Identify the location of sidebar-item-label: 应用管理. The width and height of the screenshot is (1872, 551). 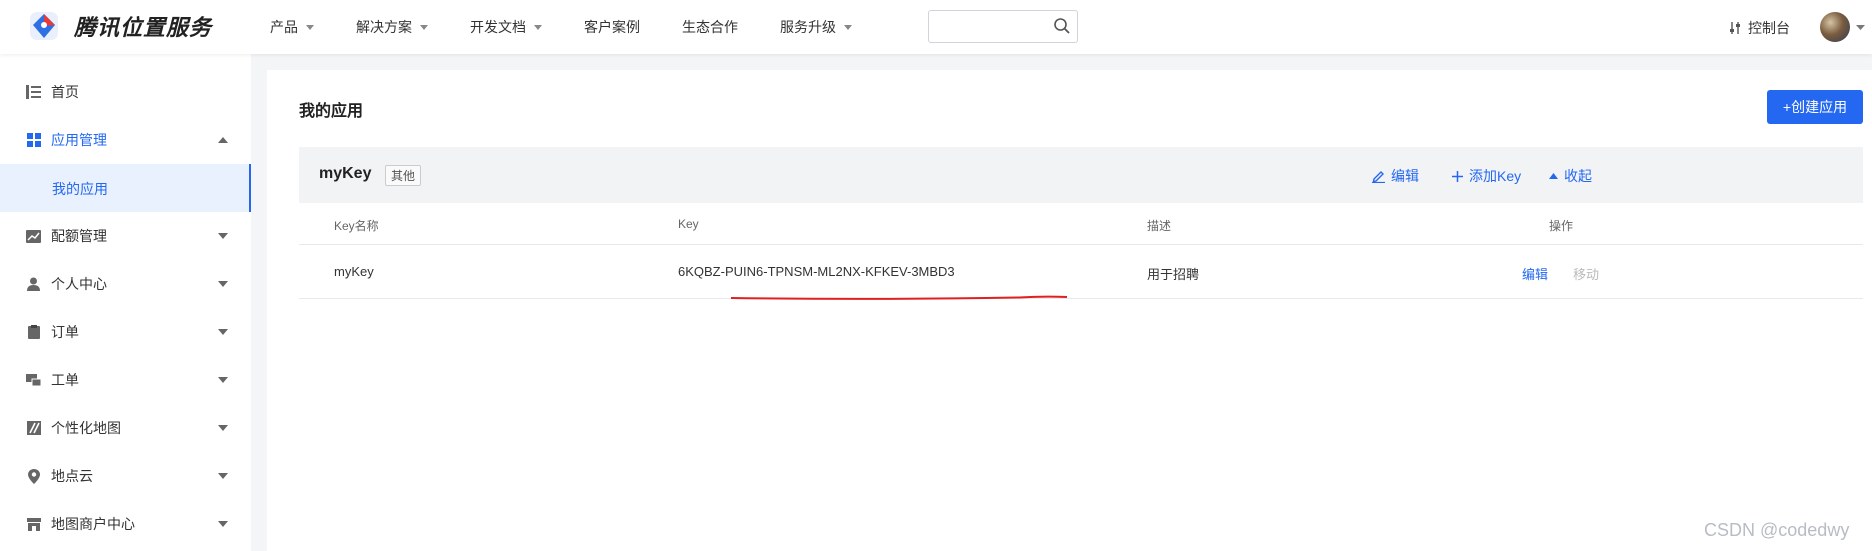
(79, 140).